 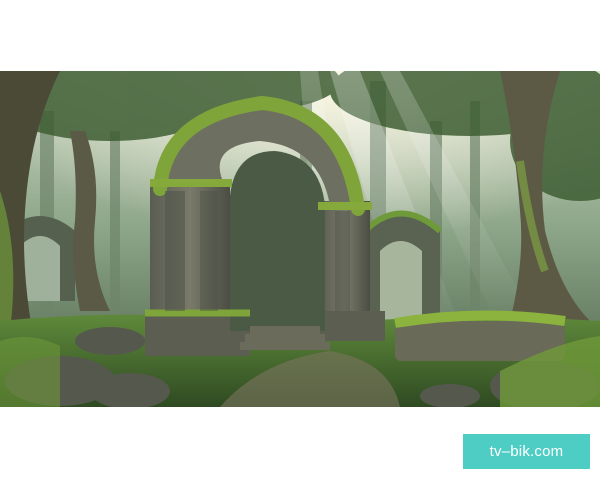 What do you see at coordinates (526, 451) in the screenshot?
I see `watermark-badge: tv–bik.com` at bounding box center [526, 451].